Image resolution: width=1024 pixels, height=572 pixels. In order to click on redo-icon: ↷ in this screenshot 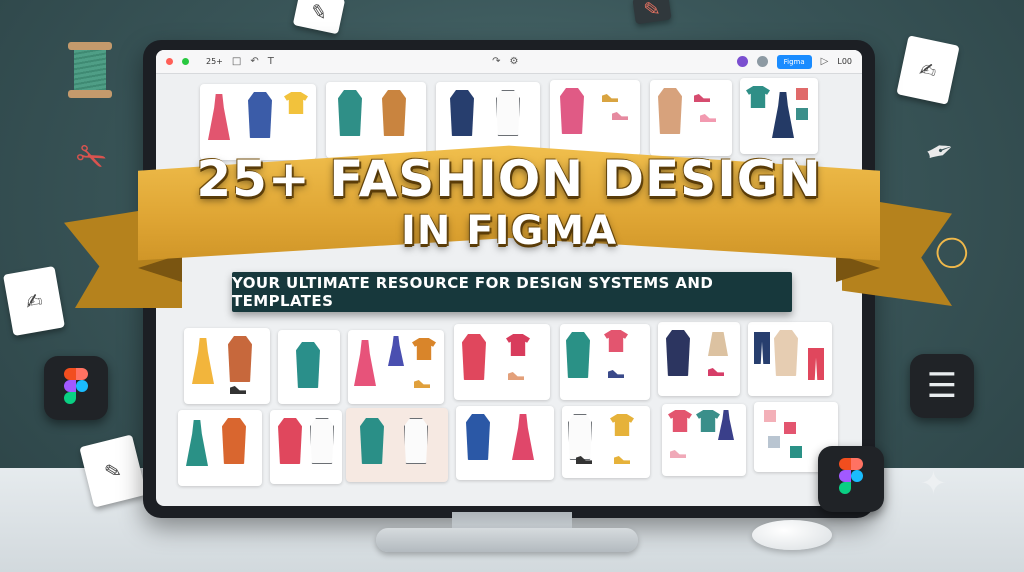, I will do `click(496, 61)`.